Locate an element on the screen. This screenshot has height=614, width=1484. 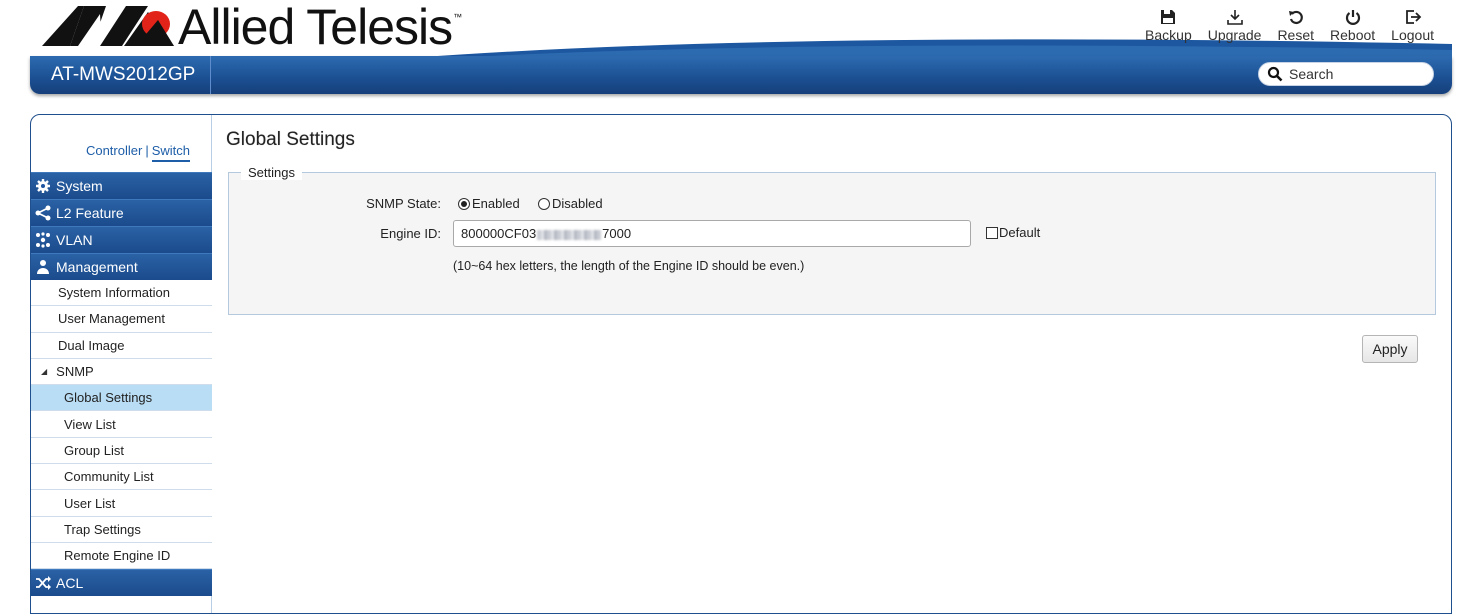
search-box is located at coordinates (1346, 74).